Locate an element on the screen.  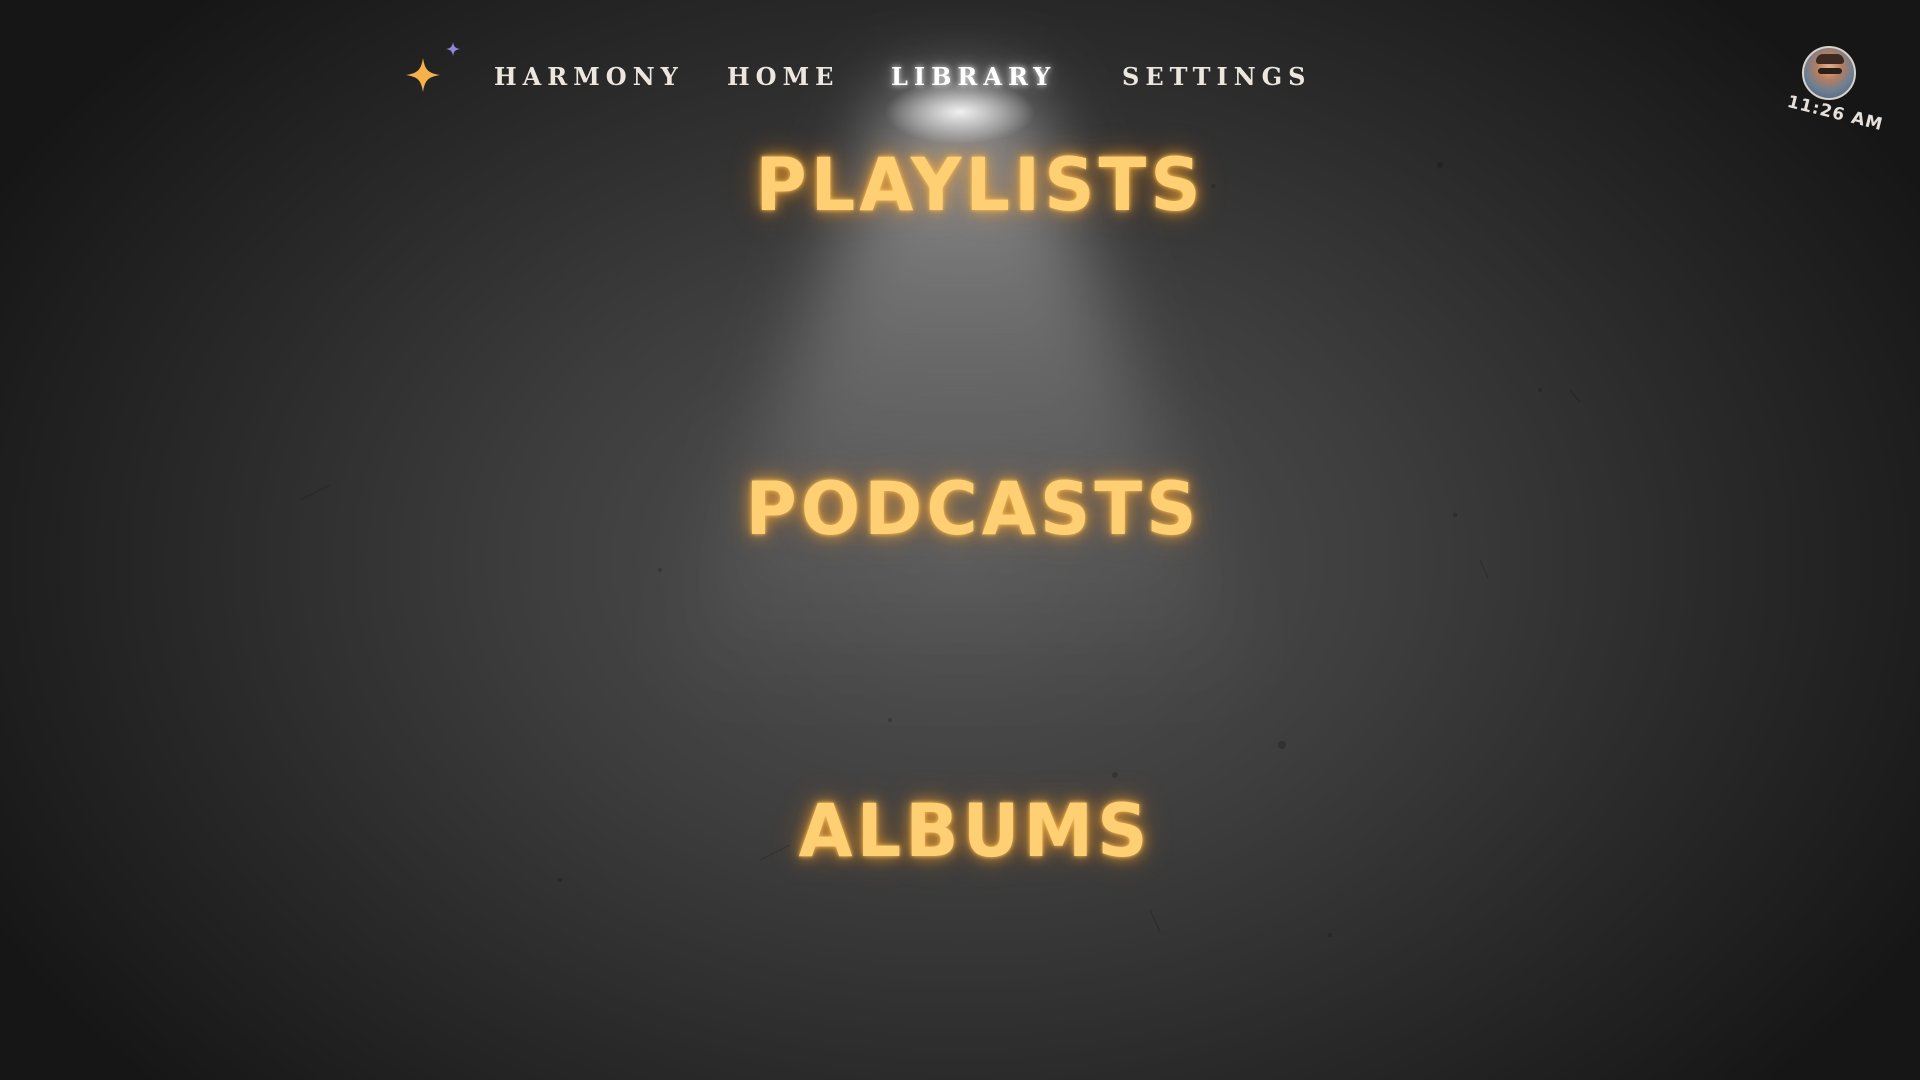
category-podcasts: PODCASTS is located at coordinates (960, 509).